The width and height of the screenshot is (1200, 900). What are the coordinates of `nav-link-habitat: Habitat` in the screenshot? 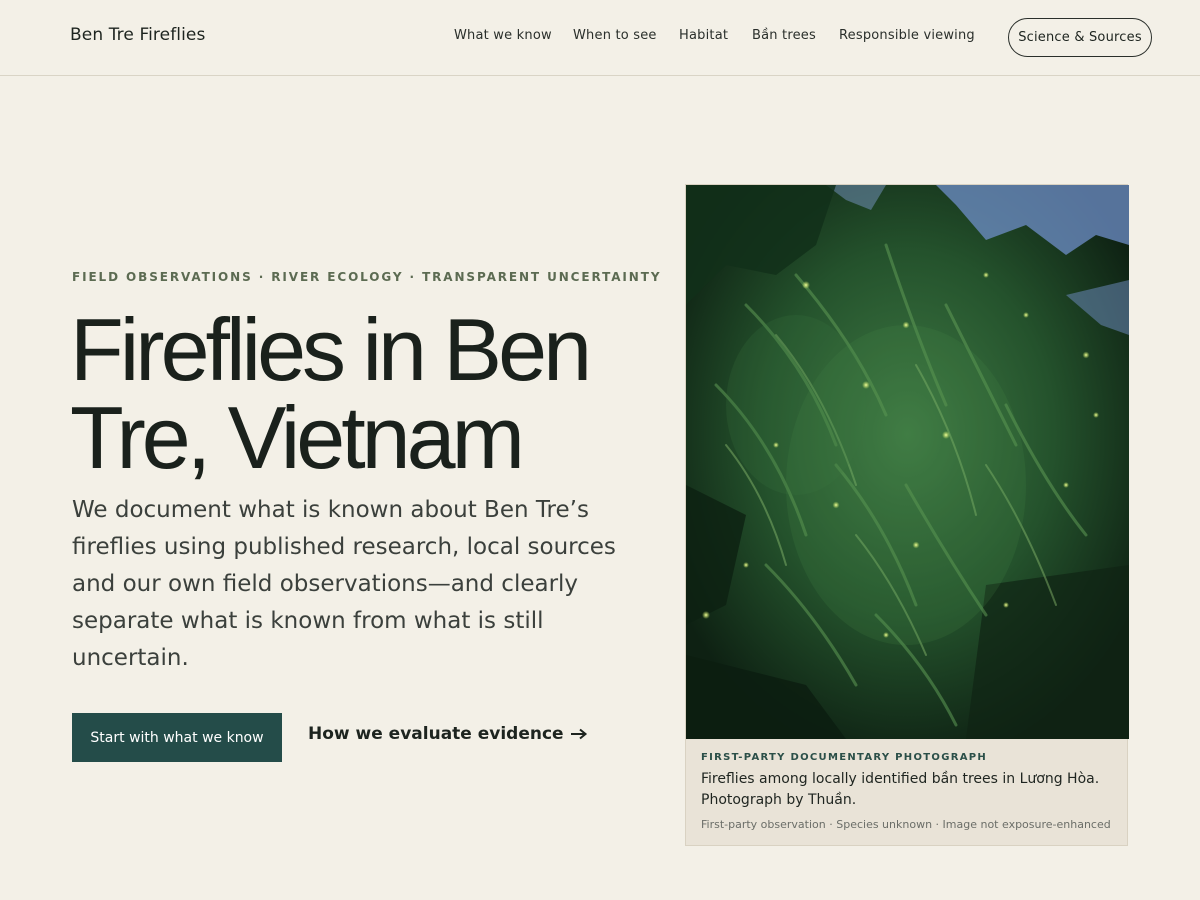 It's located at (703, 35).